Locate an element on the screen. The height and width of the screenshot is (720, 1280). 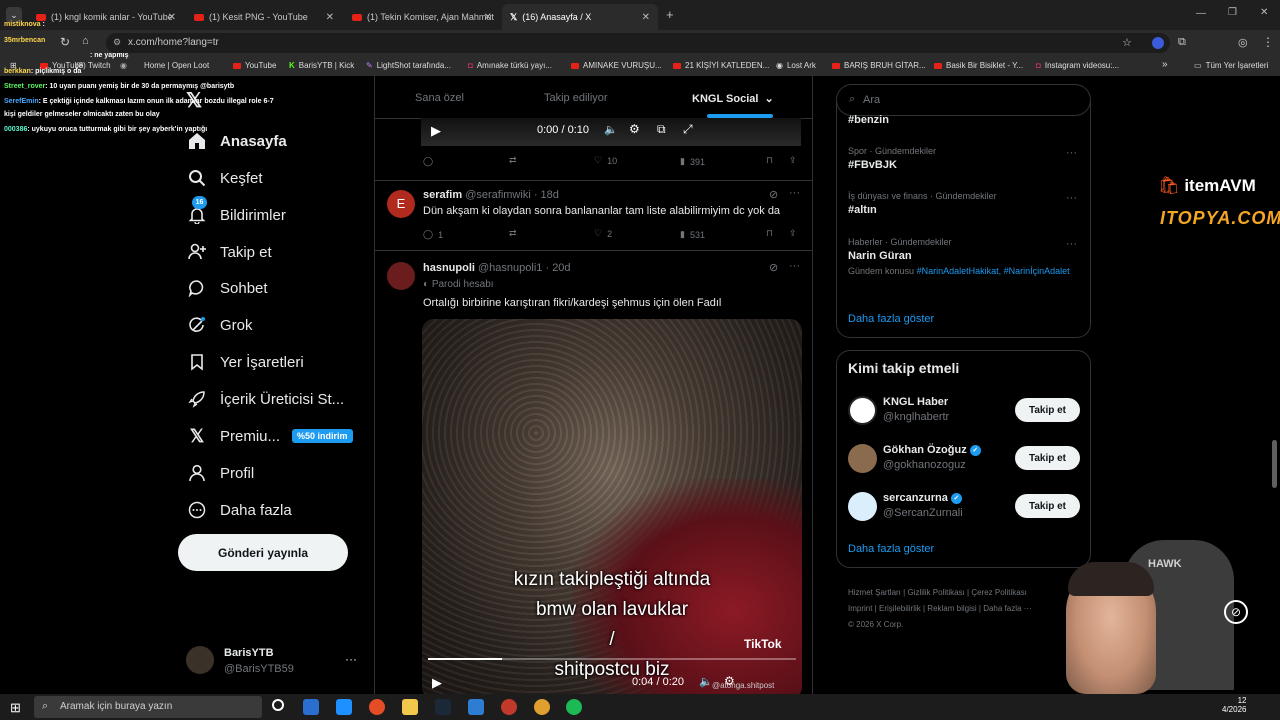
nav-premium: 𝕏 Premiu... %50 indirim is located at coordinates (269, 436).